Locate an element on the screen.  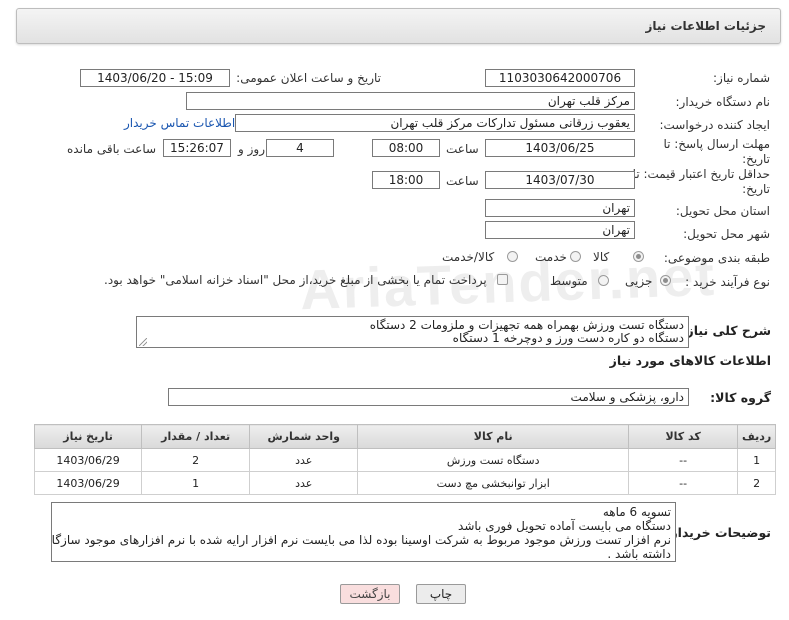
description-label: شرح کلی نیاز: is located at coordinates (726, 330).